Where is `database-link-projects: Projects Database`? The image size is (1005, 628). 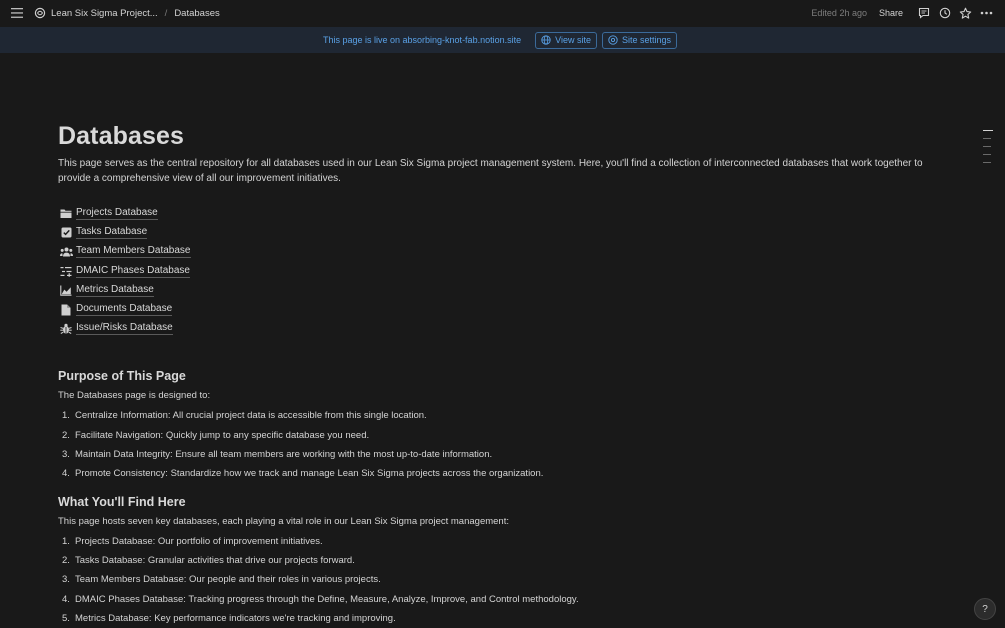 database-link-projects: Projects Database is located at coordinates (503, 213).